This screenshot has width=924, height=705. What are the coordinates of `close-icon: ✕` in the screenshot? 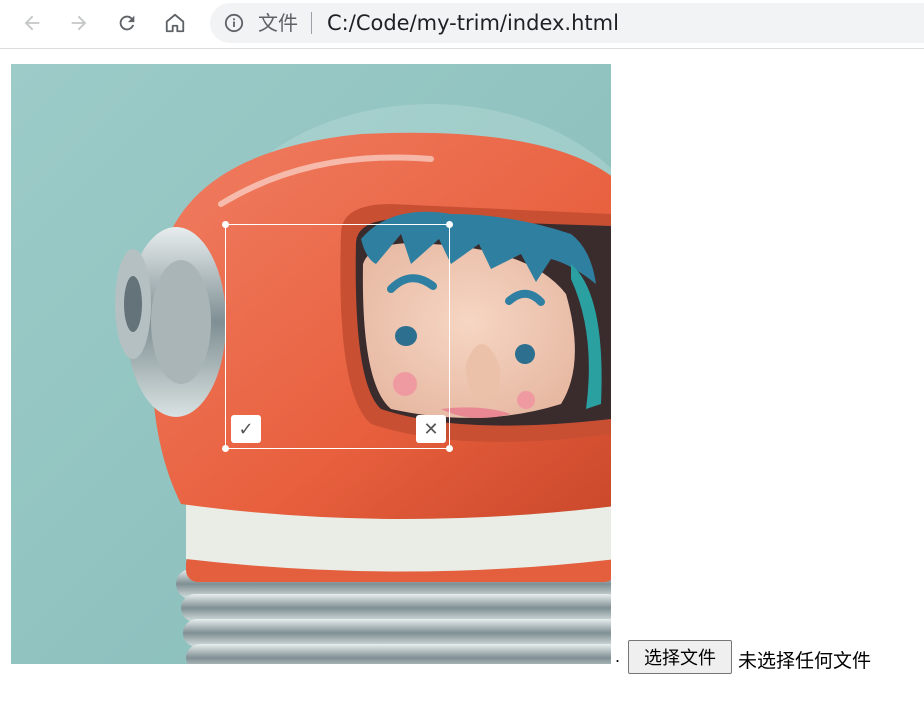 It's located at (431, 428).